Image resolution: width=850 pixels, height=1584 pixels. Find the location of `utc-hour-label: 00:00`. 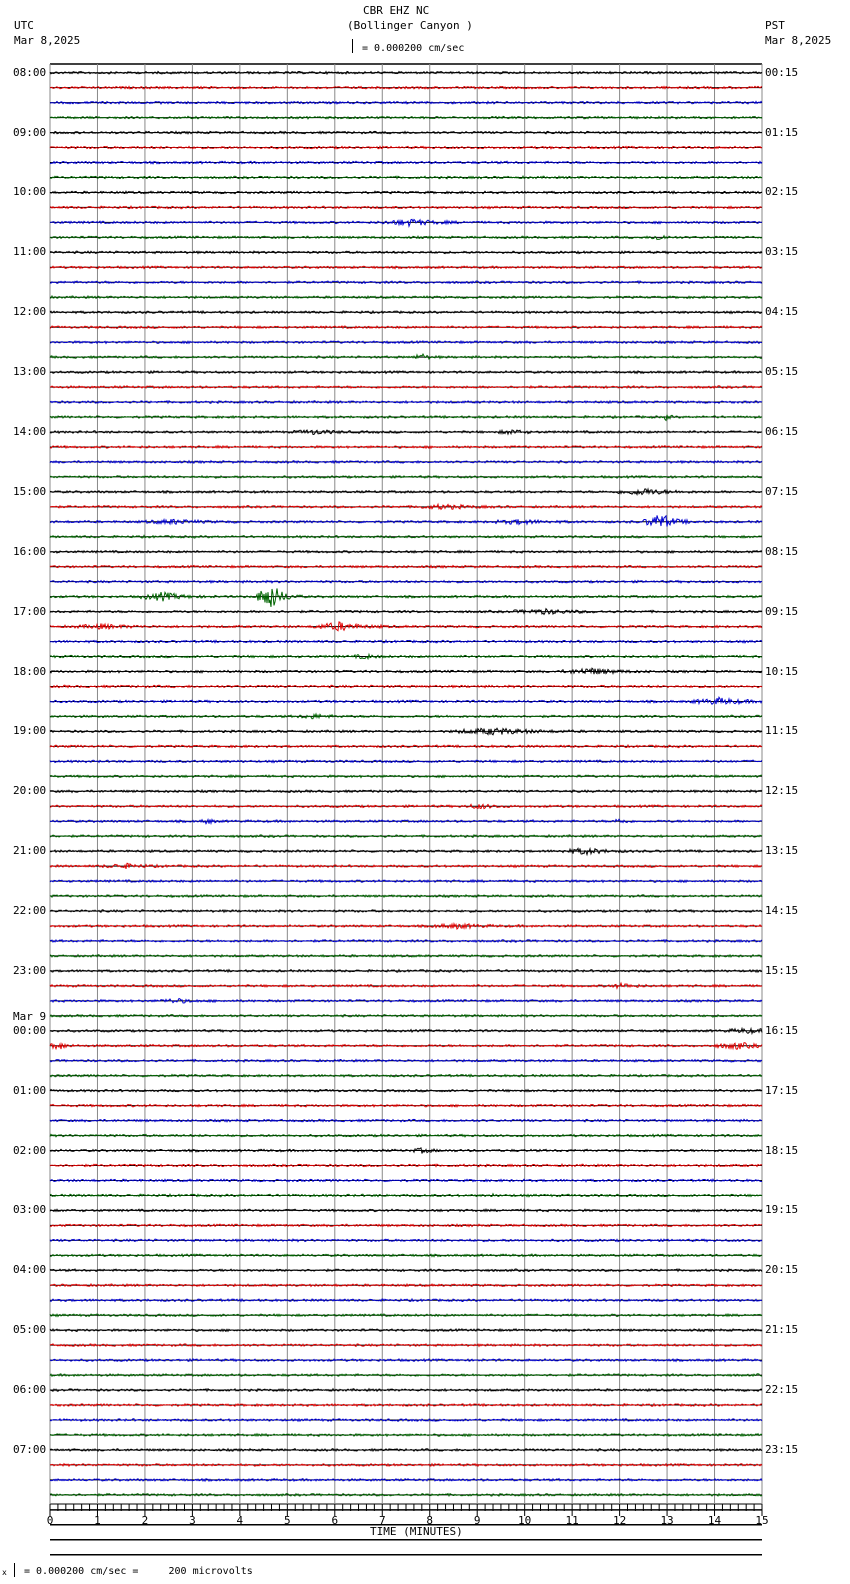

utc-hour-label: 00:00 is located at coordinates (30, 1030).